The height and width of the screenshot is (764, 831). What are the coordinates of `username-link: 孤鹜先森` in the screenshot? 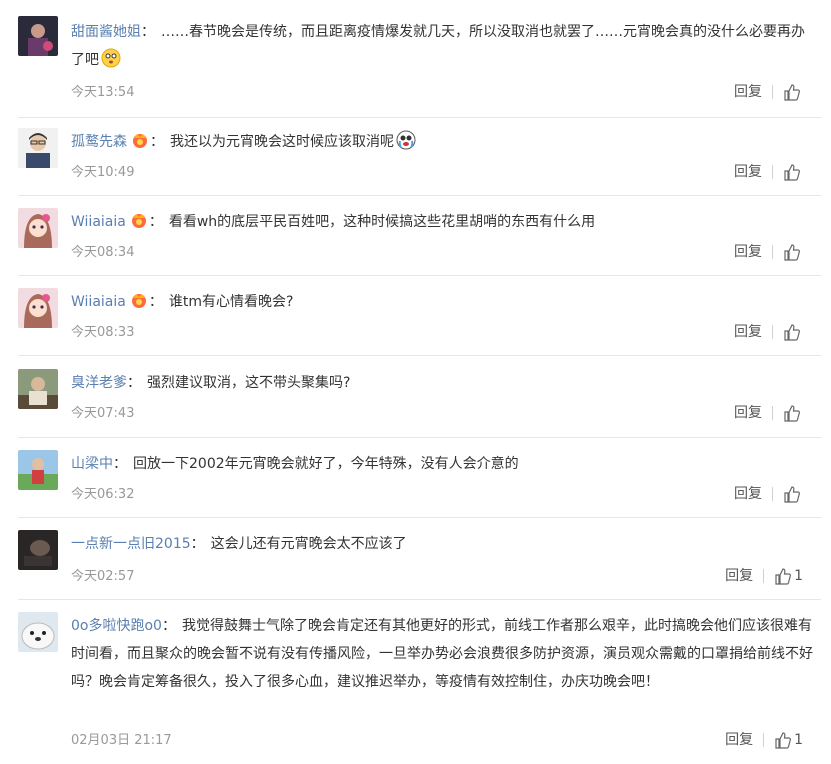 It's located at (99, 142).